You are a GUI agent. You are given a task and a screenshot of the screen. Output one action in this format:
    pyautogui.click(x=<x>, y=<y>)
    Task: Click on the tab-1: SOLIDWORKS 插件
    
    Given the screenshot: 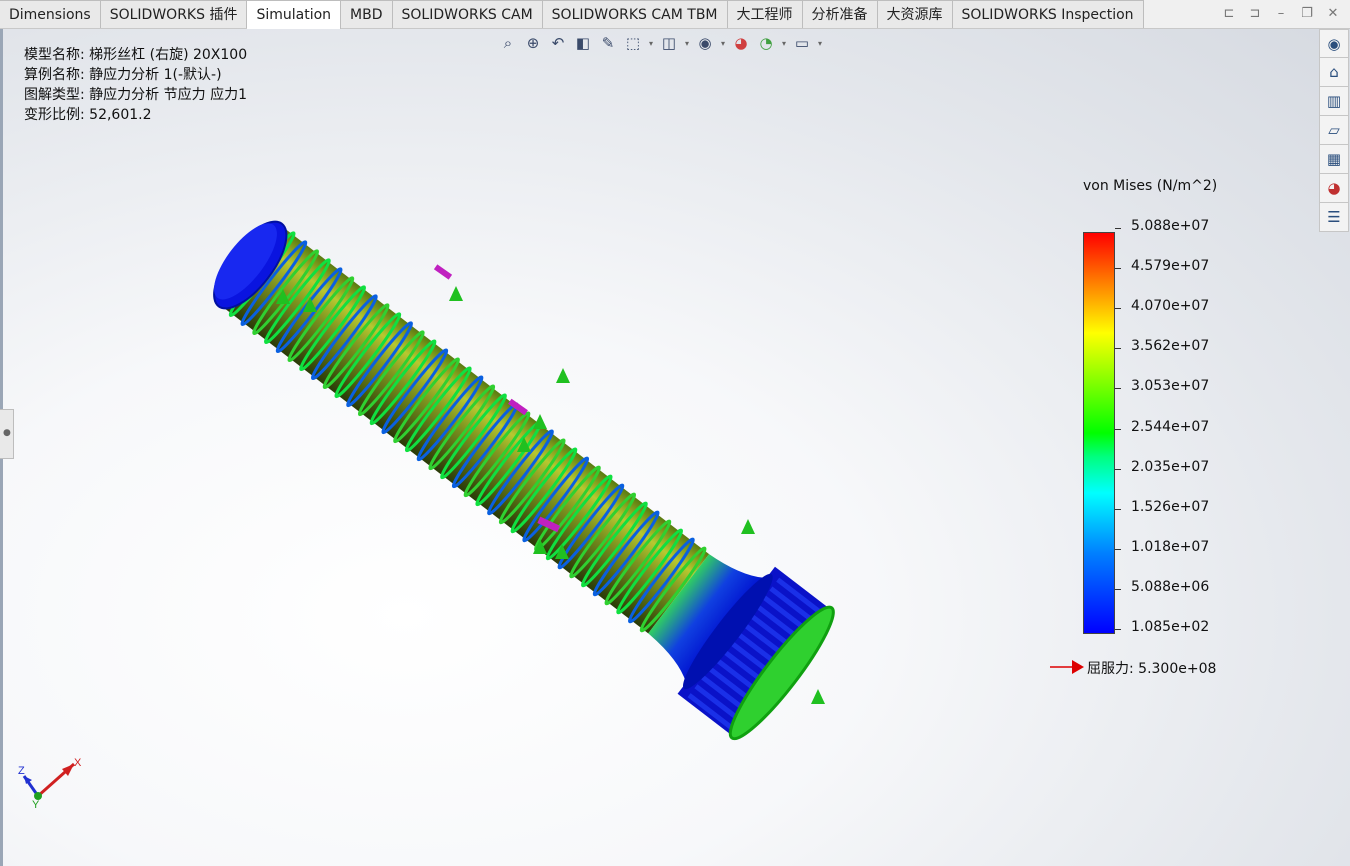 What is the action you would take?
    pyautogui.click(x=174, y=14)
    